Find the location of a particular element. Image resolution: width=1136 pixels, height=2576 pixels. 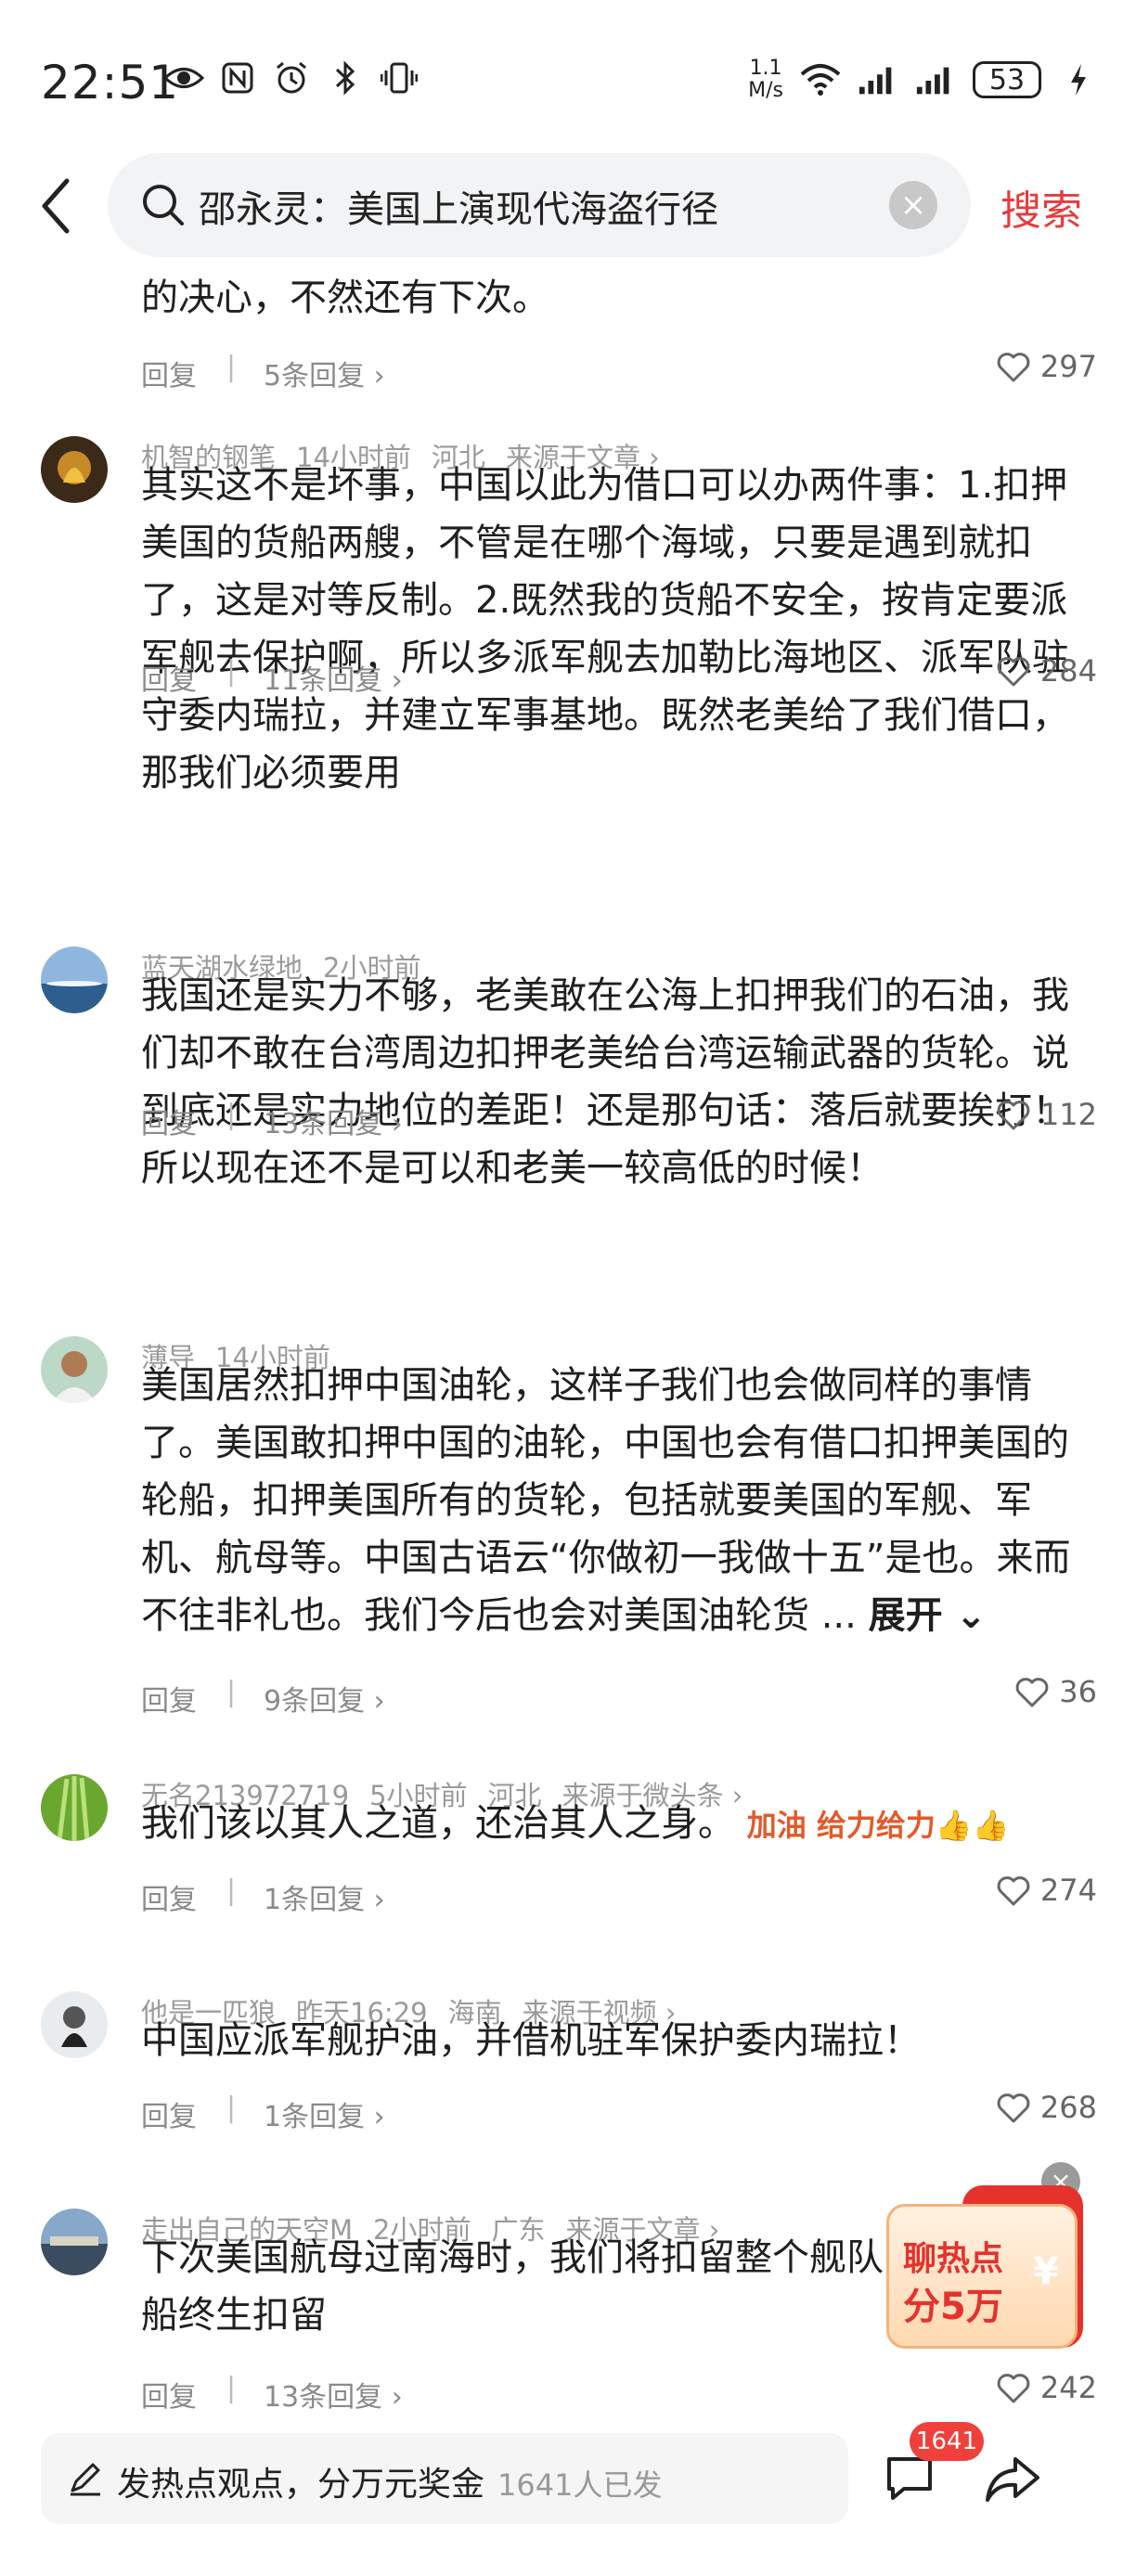

bluetooth-icon is located at coordinates (345, 78).